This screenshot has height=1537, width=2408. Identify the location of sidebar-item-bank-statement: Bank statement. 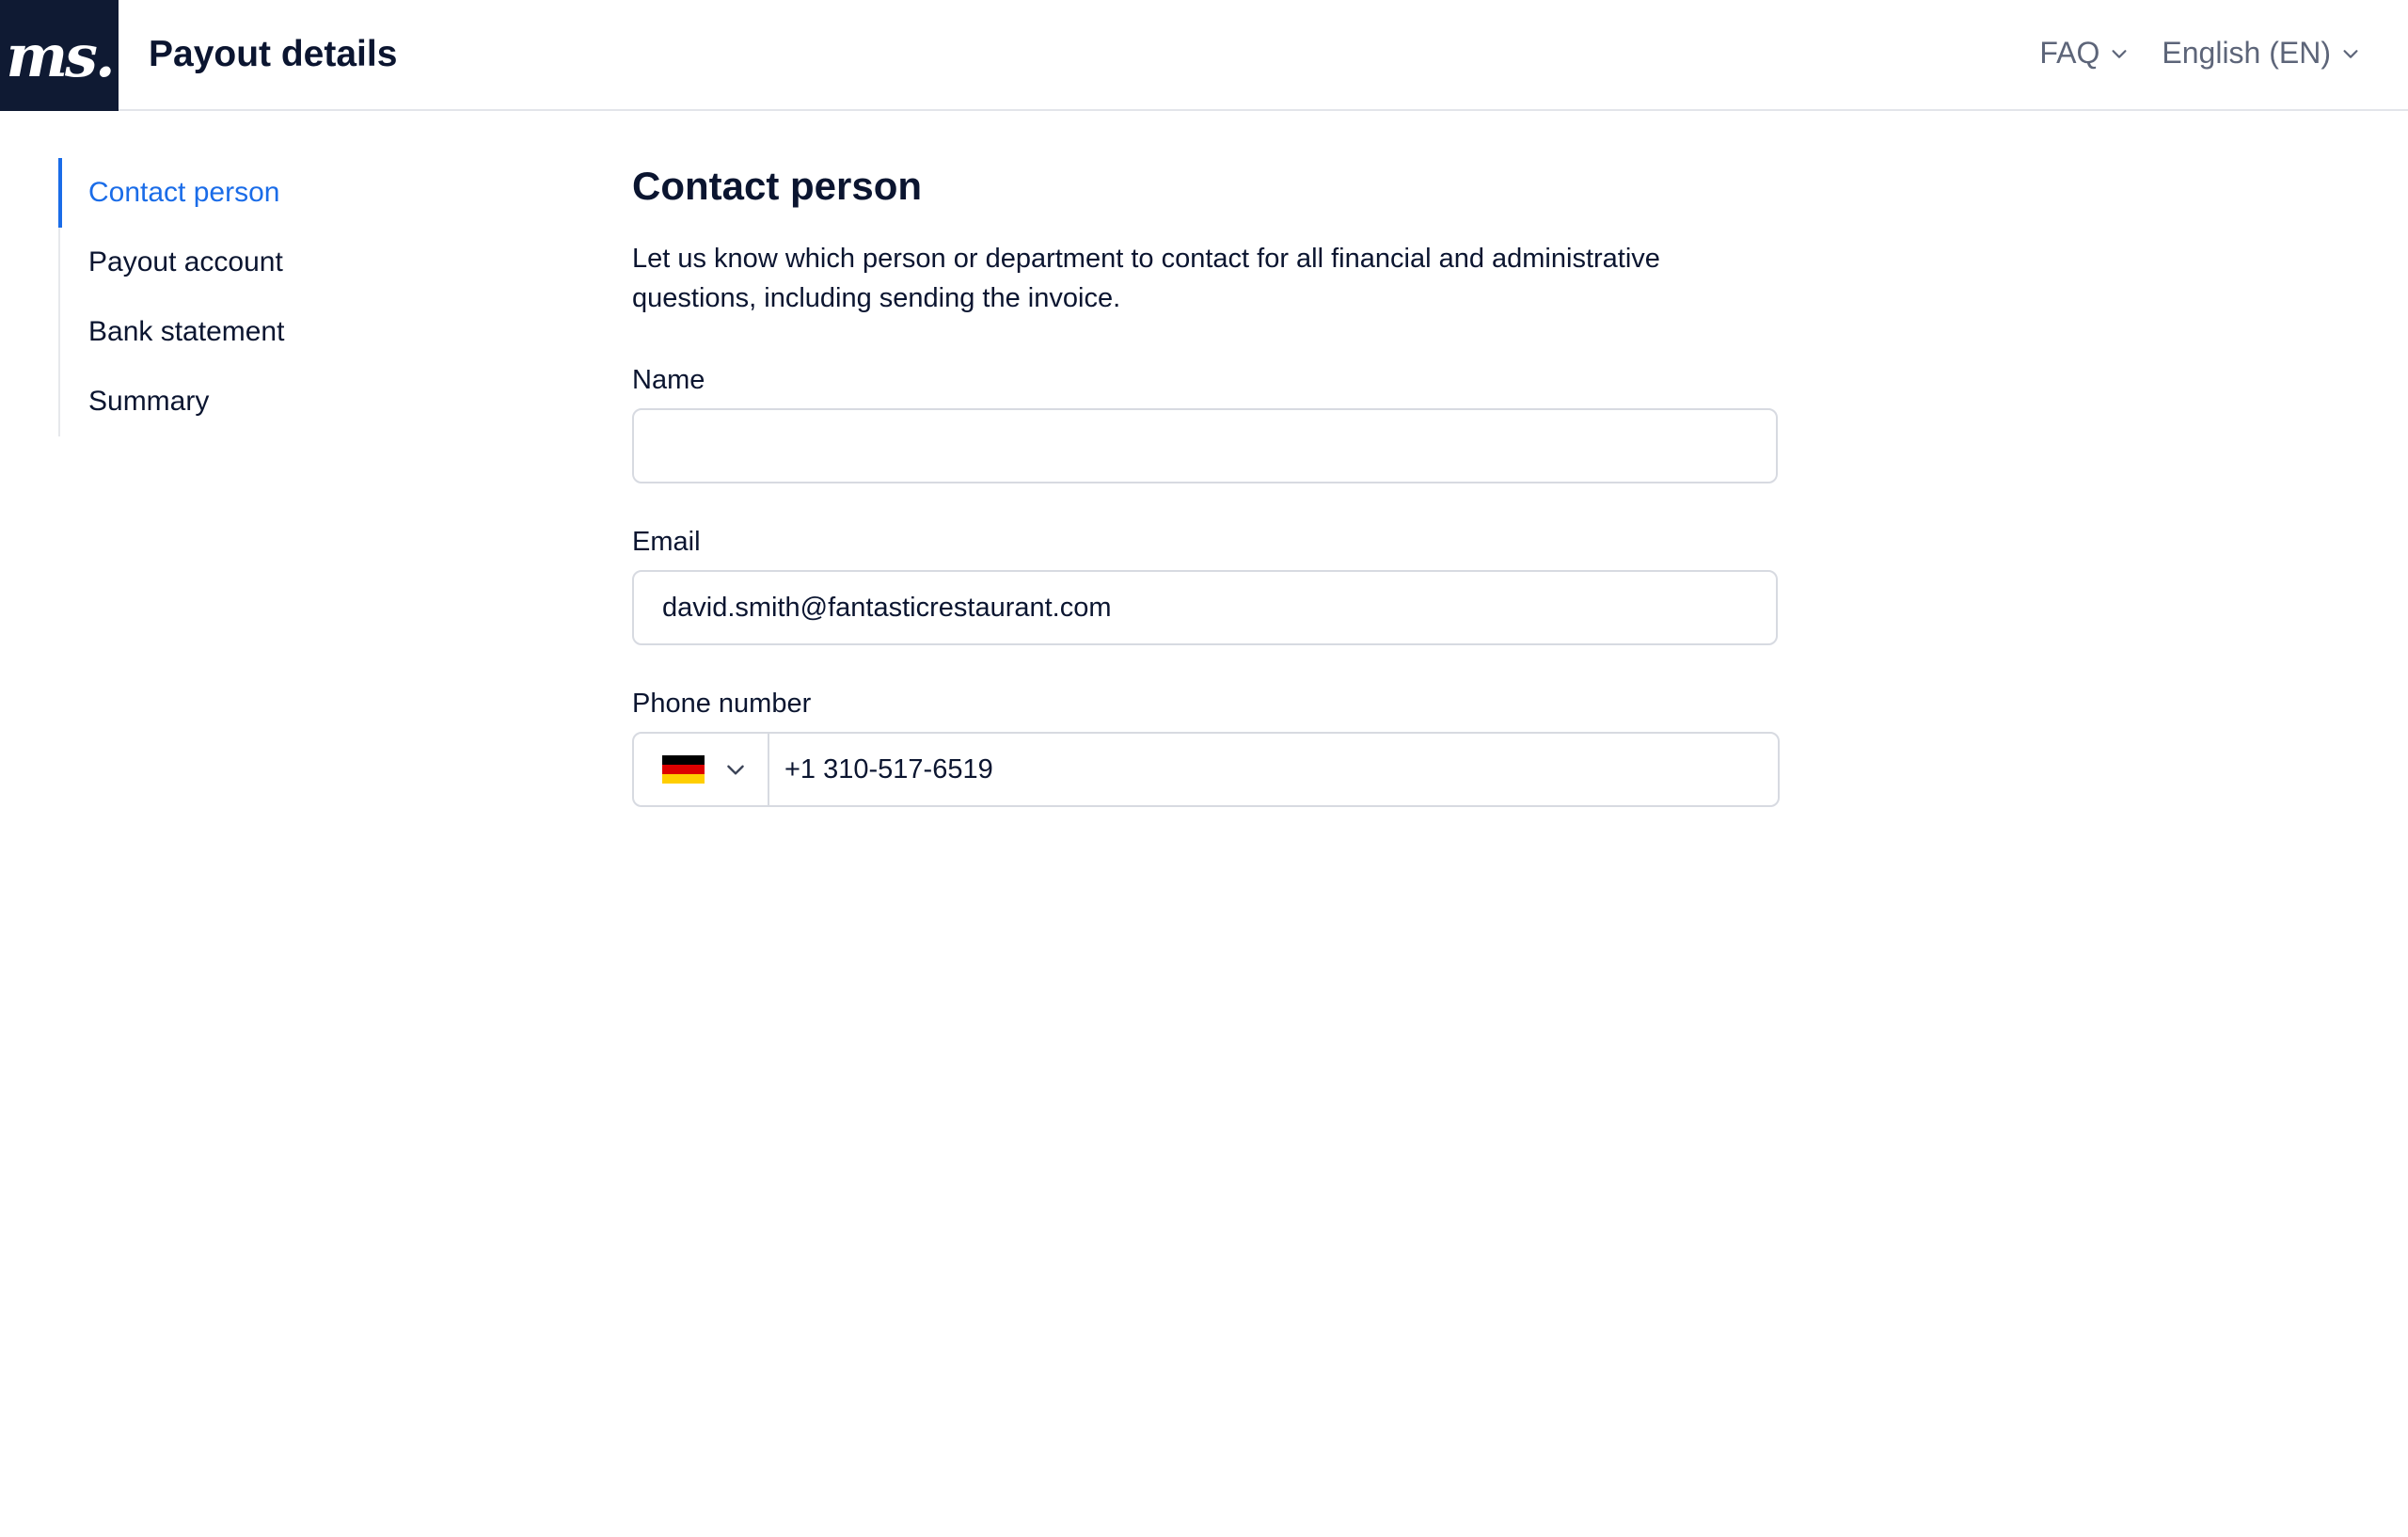
(248, 332).